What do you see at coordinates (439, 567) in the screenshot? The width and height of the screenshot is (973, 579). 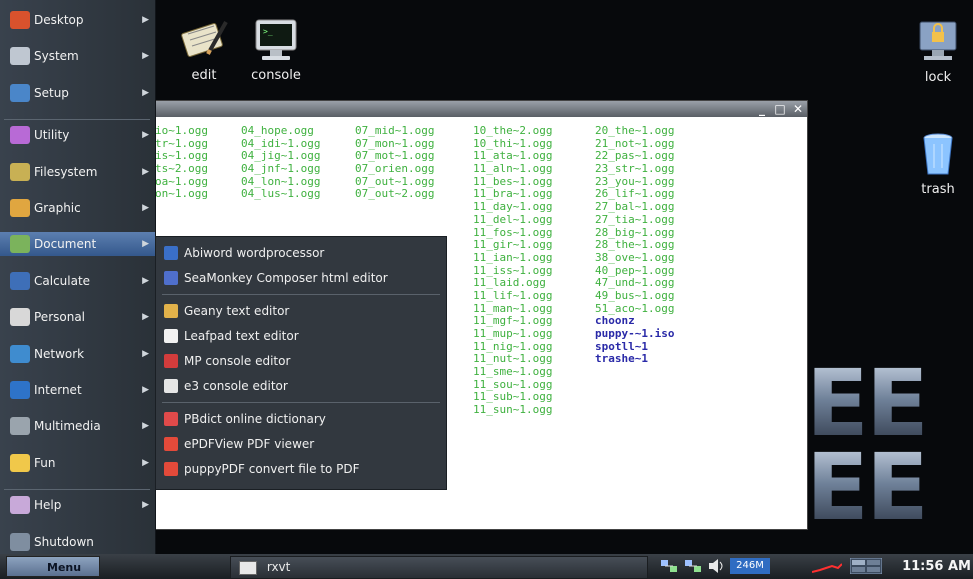 I see `task-button-rxvt: rxvt` at bounding box center [439, 567].